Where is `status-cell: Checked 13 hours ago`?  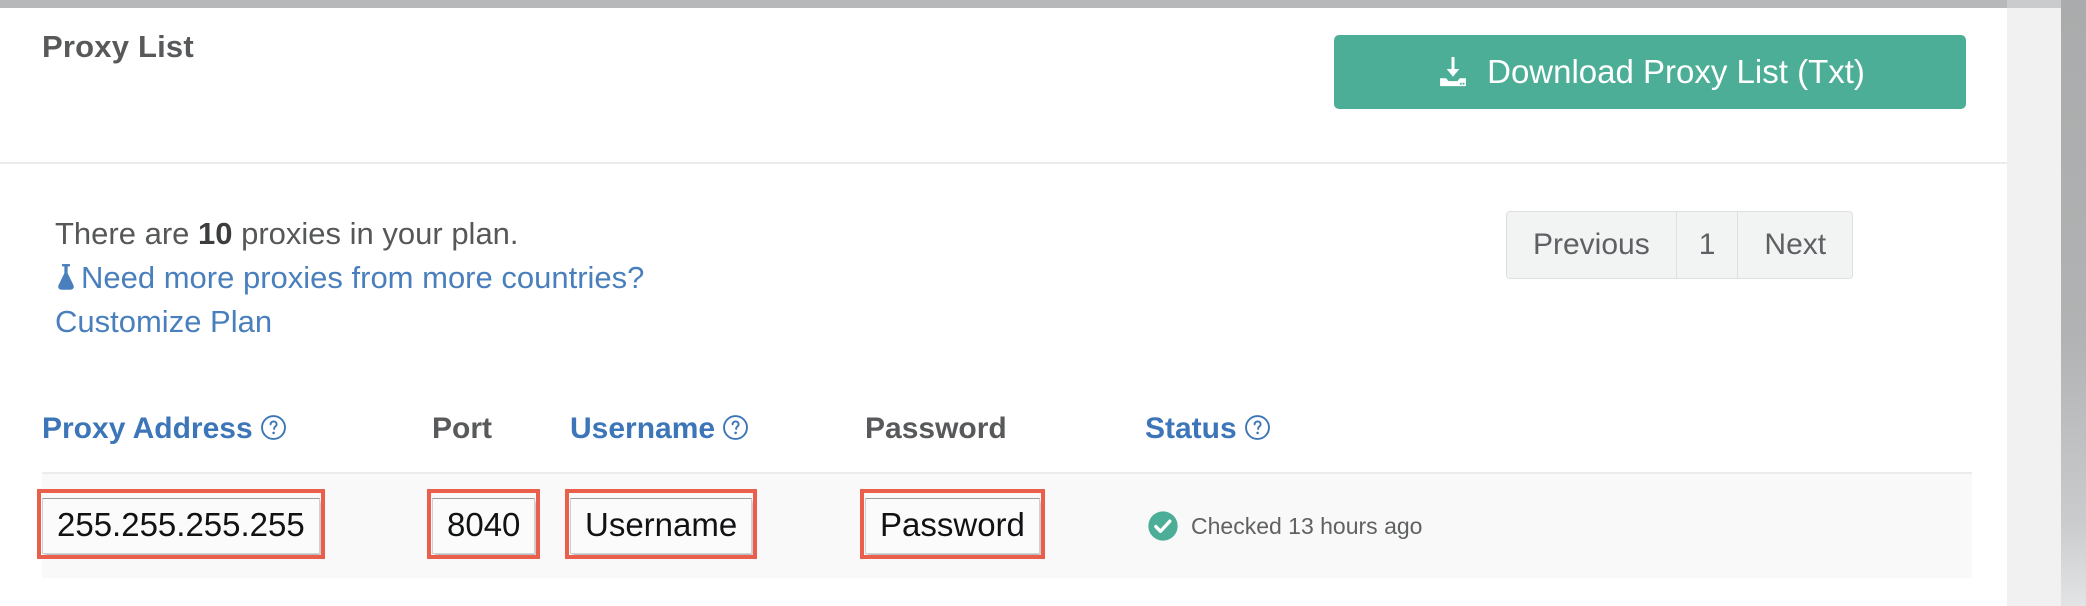
status-cell: Checked 13 hours ago is located at coordinates (1558, 525).